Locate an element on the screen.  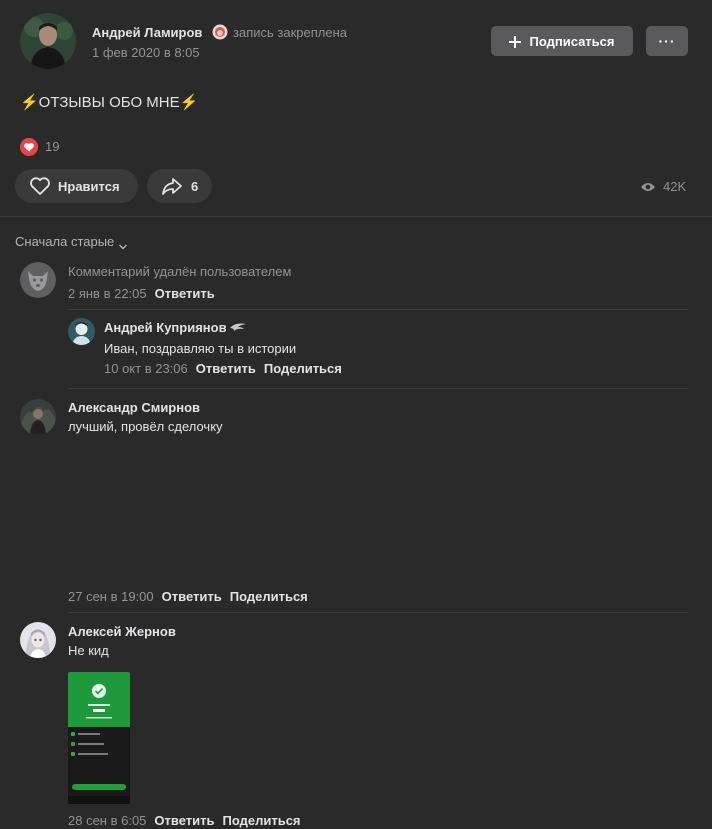
wing-badge-icon is located at coordinates (238, 326).